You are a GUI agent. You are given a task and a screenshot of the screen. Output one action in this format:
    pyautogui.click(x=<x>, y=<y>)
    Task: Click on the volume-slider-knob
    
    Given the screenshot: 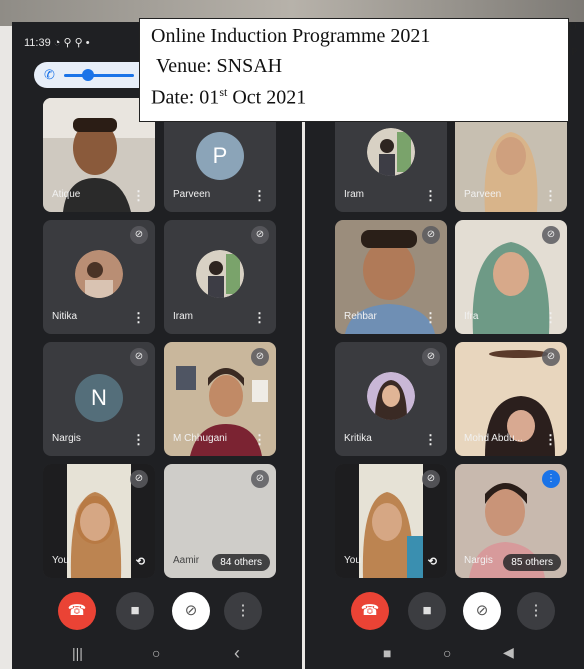 What is the action you would take?
    pyautogui.click(x=88, y=75)
    